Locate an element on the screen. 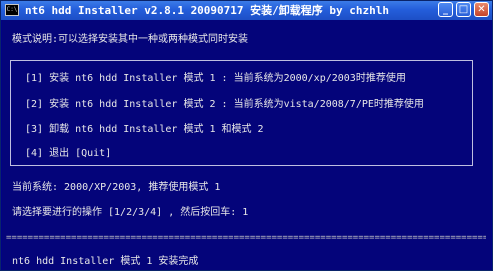 This screenshot has height=271, width=493. current-system-line: 当前系统: 2000/XP/2003, 推荐使用模式 1 is located at coordinates (116, 187).